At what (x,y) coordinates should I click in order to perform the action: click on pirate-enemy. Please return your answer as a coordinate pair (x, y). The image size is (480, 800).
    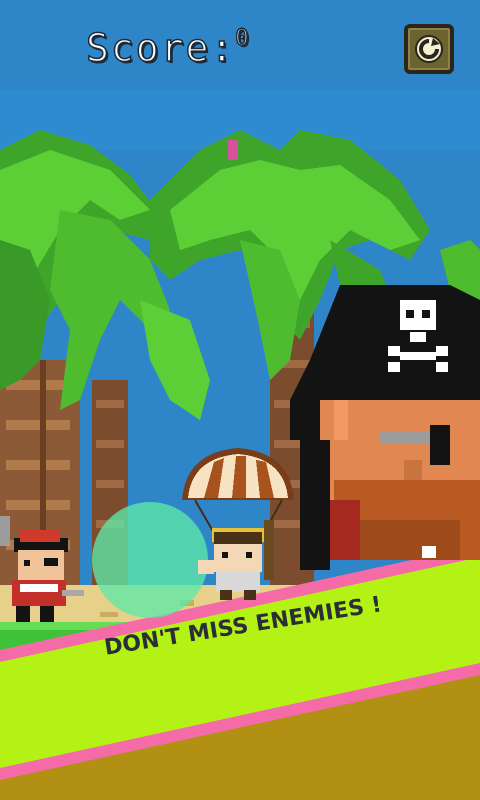
    Looking at the image, I should click on (42, 569).